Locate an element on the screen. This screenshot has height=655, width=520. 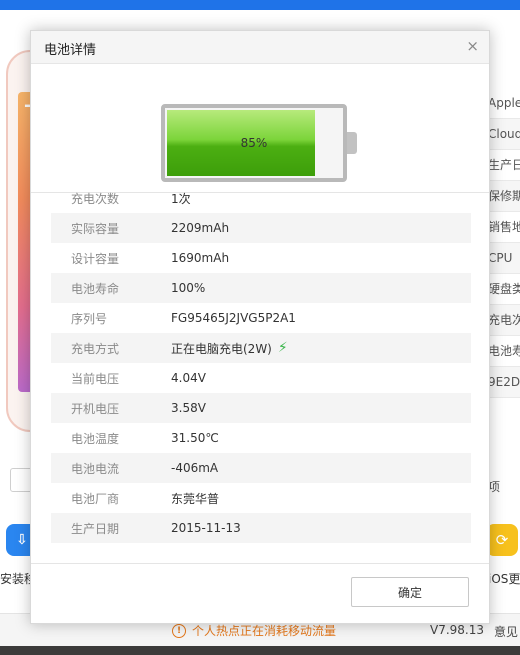
row-value-container: 正在电脑充电(2W) ⚡ is located at coordinates (229, 348).